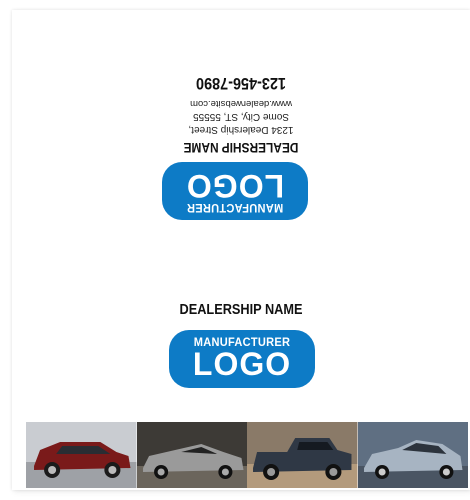  Describe the element at coordinates (241, 116) in the screenshot. I see `city-state-zip: Some City, ST, 55555` at that location.